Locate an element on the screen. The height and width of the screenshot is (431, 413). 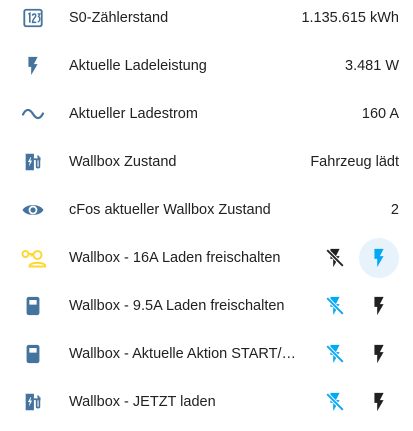
current-ac-icon is located at coordinates (33, 114).